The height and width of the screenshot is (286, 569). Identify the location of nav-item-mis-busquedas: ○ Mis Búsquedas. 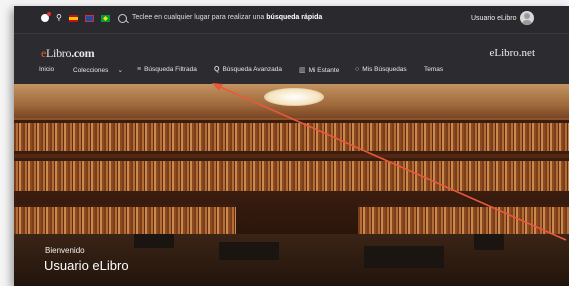
(381, 69).